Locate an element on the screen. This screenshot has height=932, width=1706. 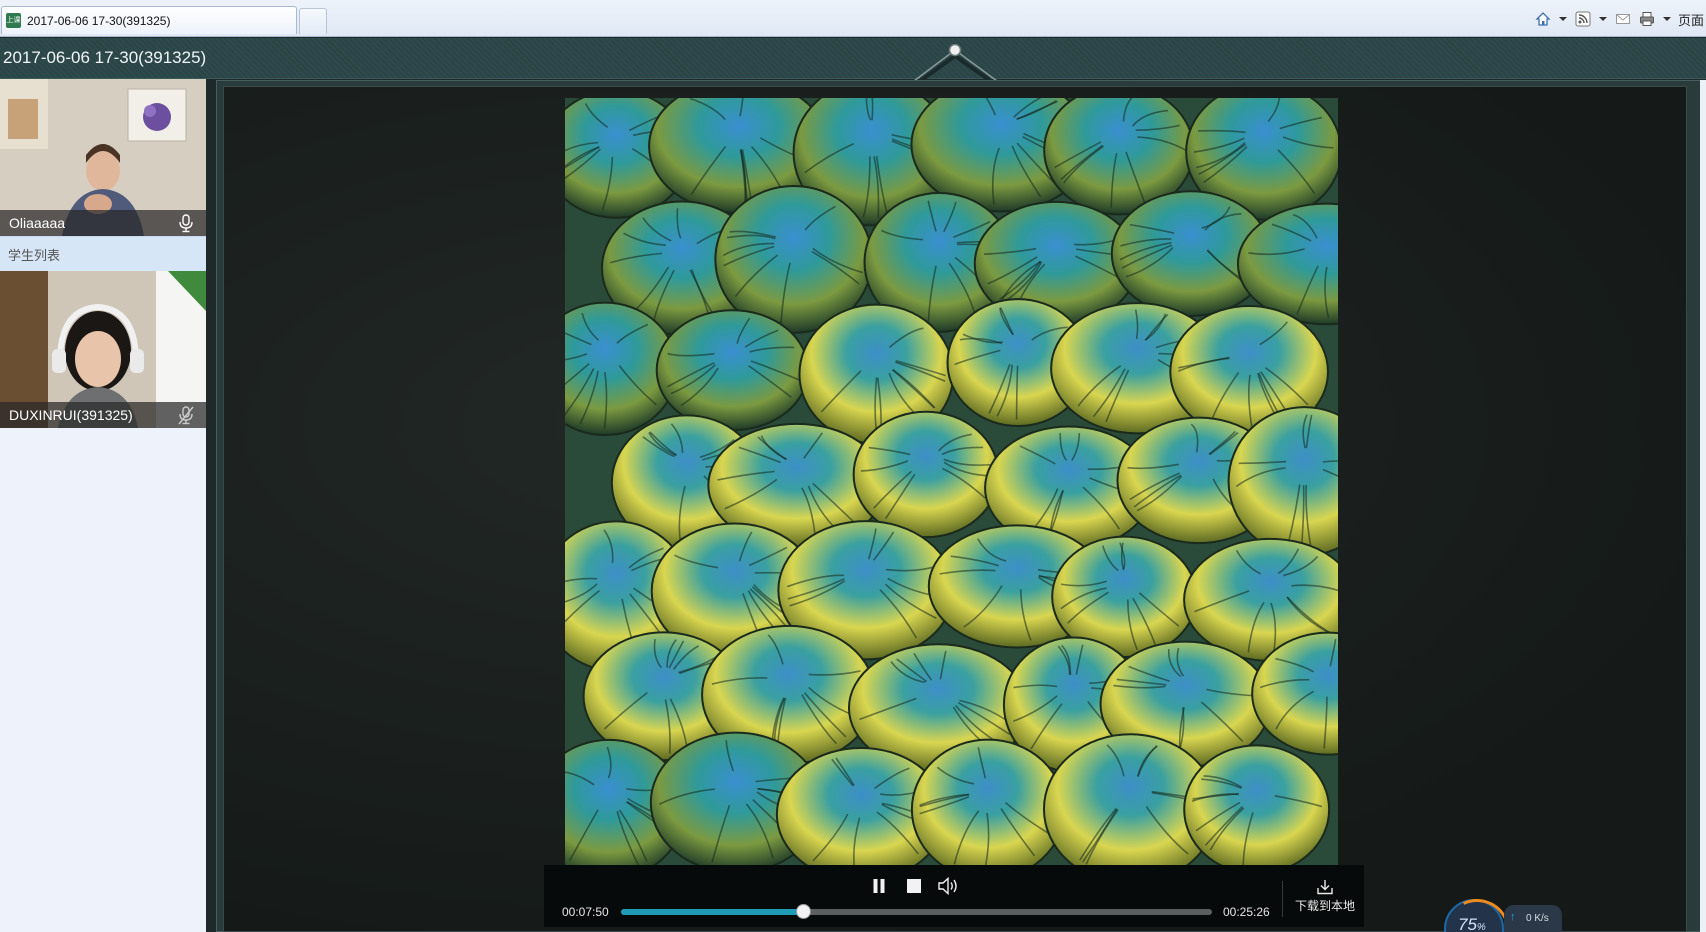
network-percent-value: 75 is located at coordinates (1467, 923).